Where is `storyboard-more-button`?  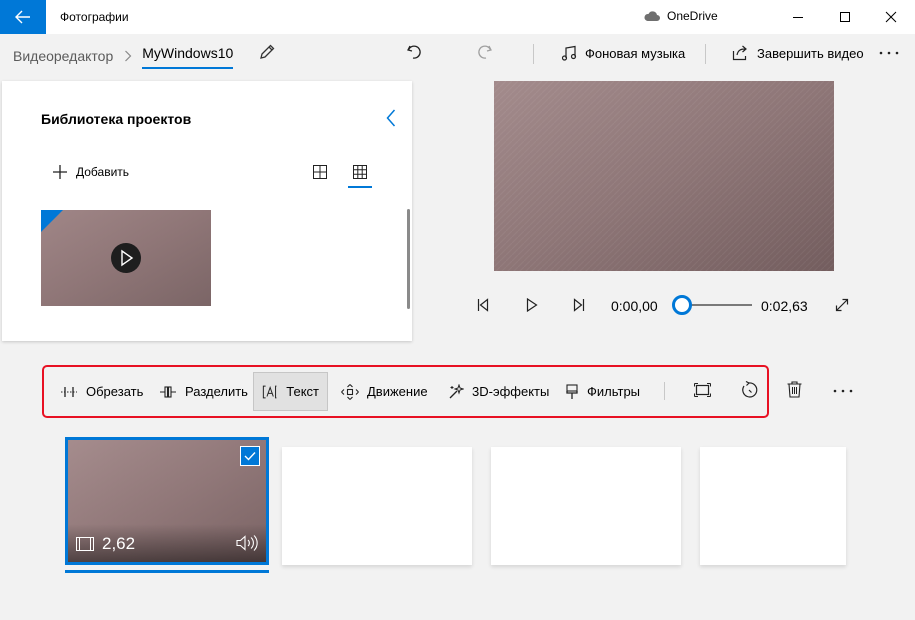
storyboard-more-button is located at coordinates (843, 391).